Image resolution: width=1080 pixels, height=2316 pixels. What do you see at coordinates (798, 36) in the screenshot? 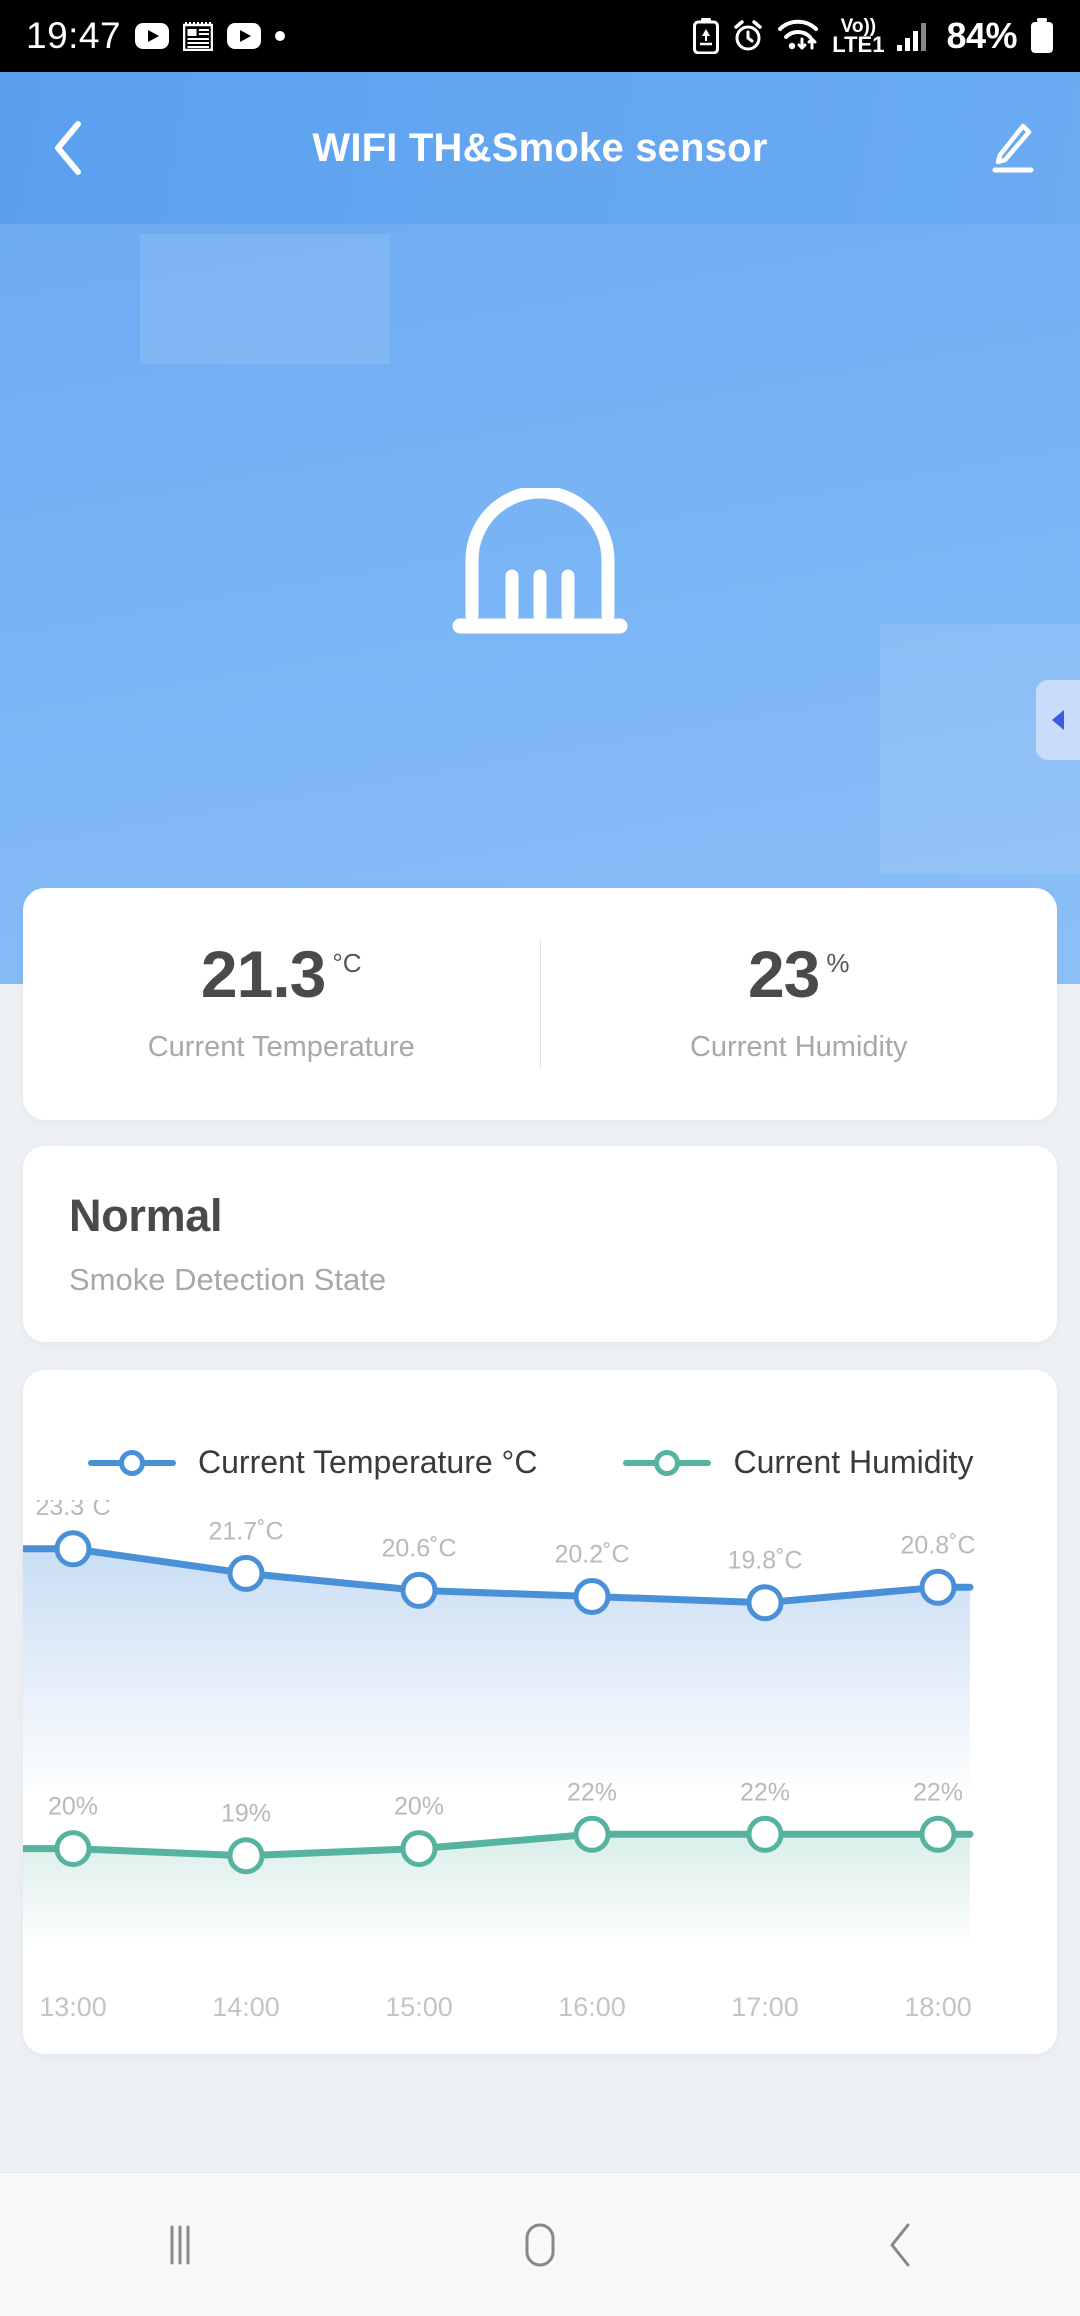
I see `wifi-icon` at bounding box center [798, 36].